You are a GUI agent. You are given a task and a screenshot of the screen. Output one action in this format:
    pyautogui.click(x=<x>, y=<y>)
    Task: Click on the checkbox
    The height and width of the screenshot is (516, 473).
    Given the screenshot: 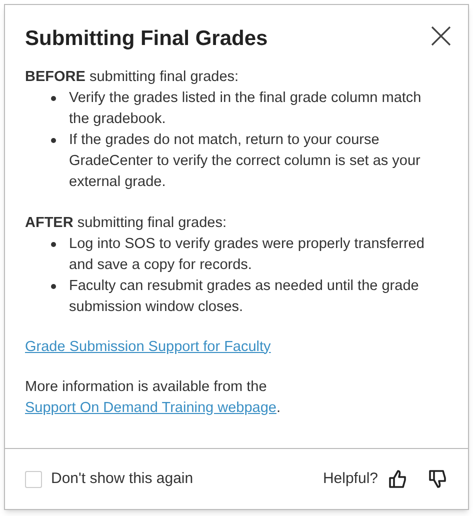 What is the action you would take?
    pyautogui.click(x=33, y=479)
    